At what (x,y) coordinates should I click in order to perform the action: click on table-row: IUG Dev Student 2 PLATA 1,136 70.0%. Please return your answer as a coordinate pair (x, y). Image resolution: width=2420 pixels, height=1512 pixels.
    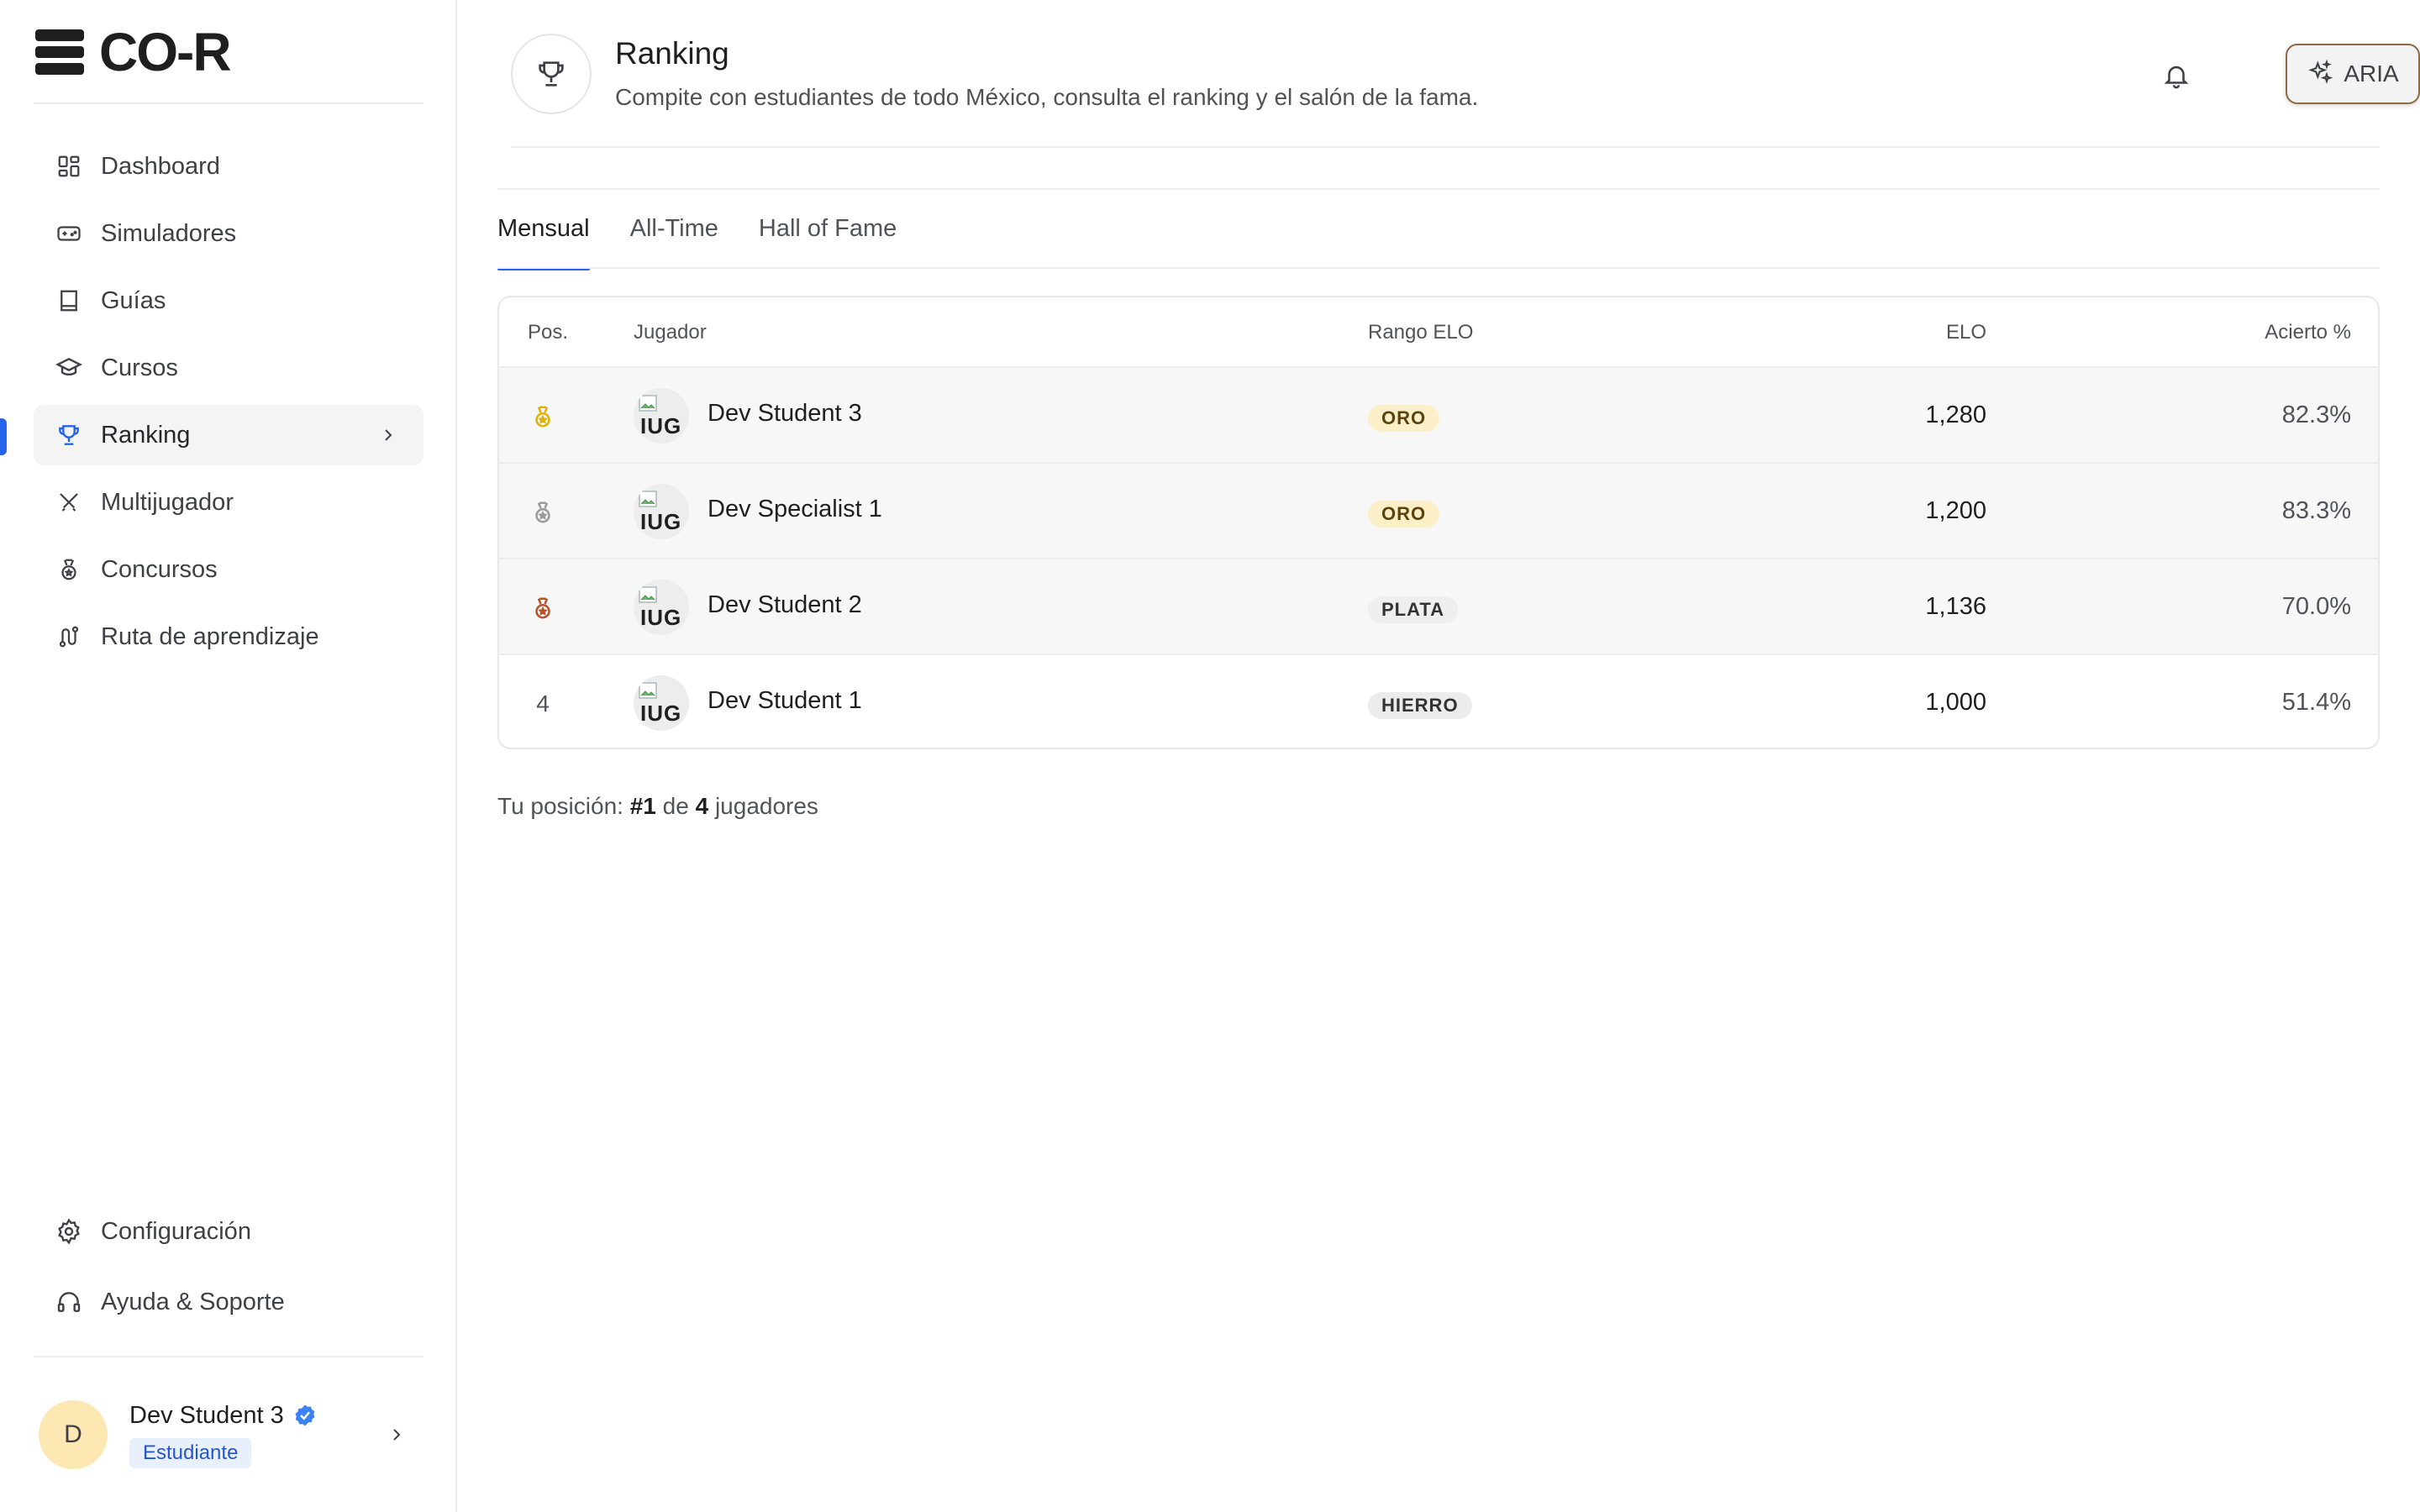
    Looking at the image, I should click on (1438, 606).